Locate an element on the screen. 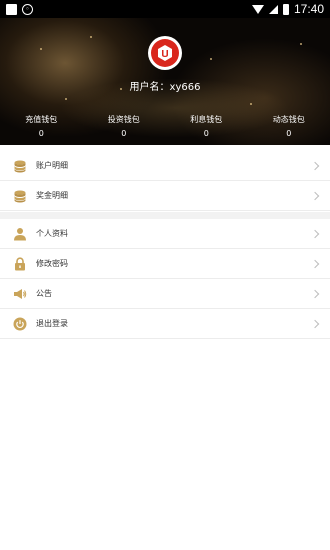 This screenshot has width=330, height=550. menu-item-bonus-details: 奖金明细 is located at coordinates (165, 196).